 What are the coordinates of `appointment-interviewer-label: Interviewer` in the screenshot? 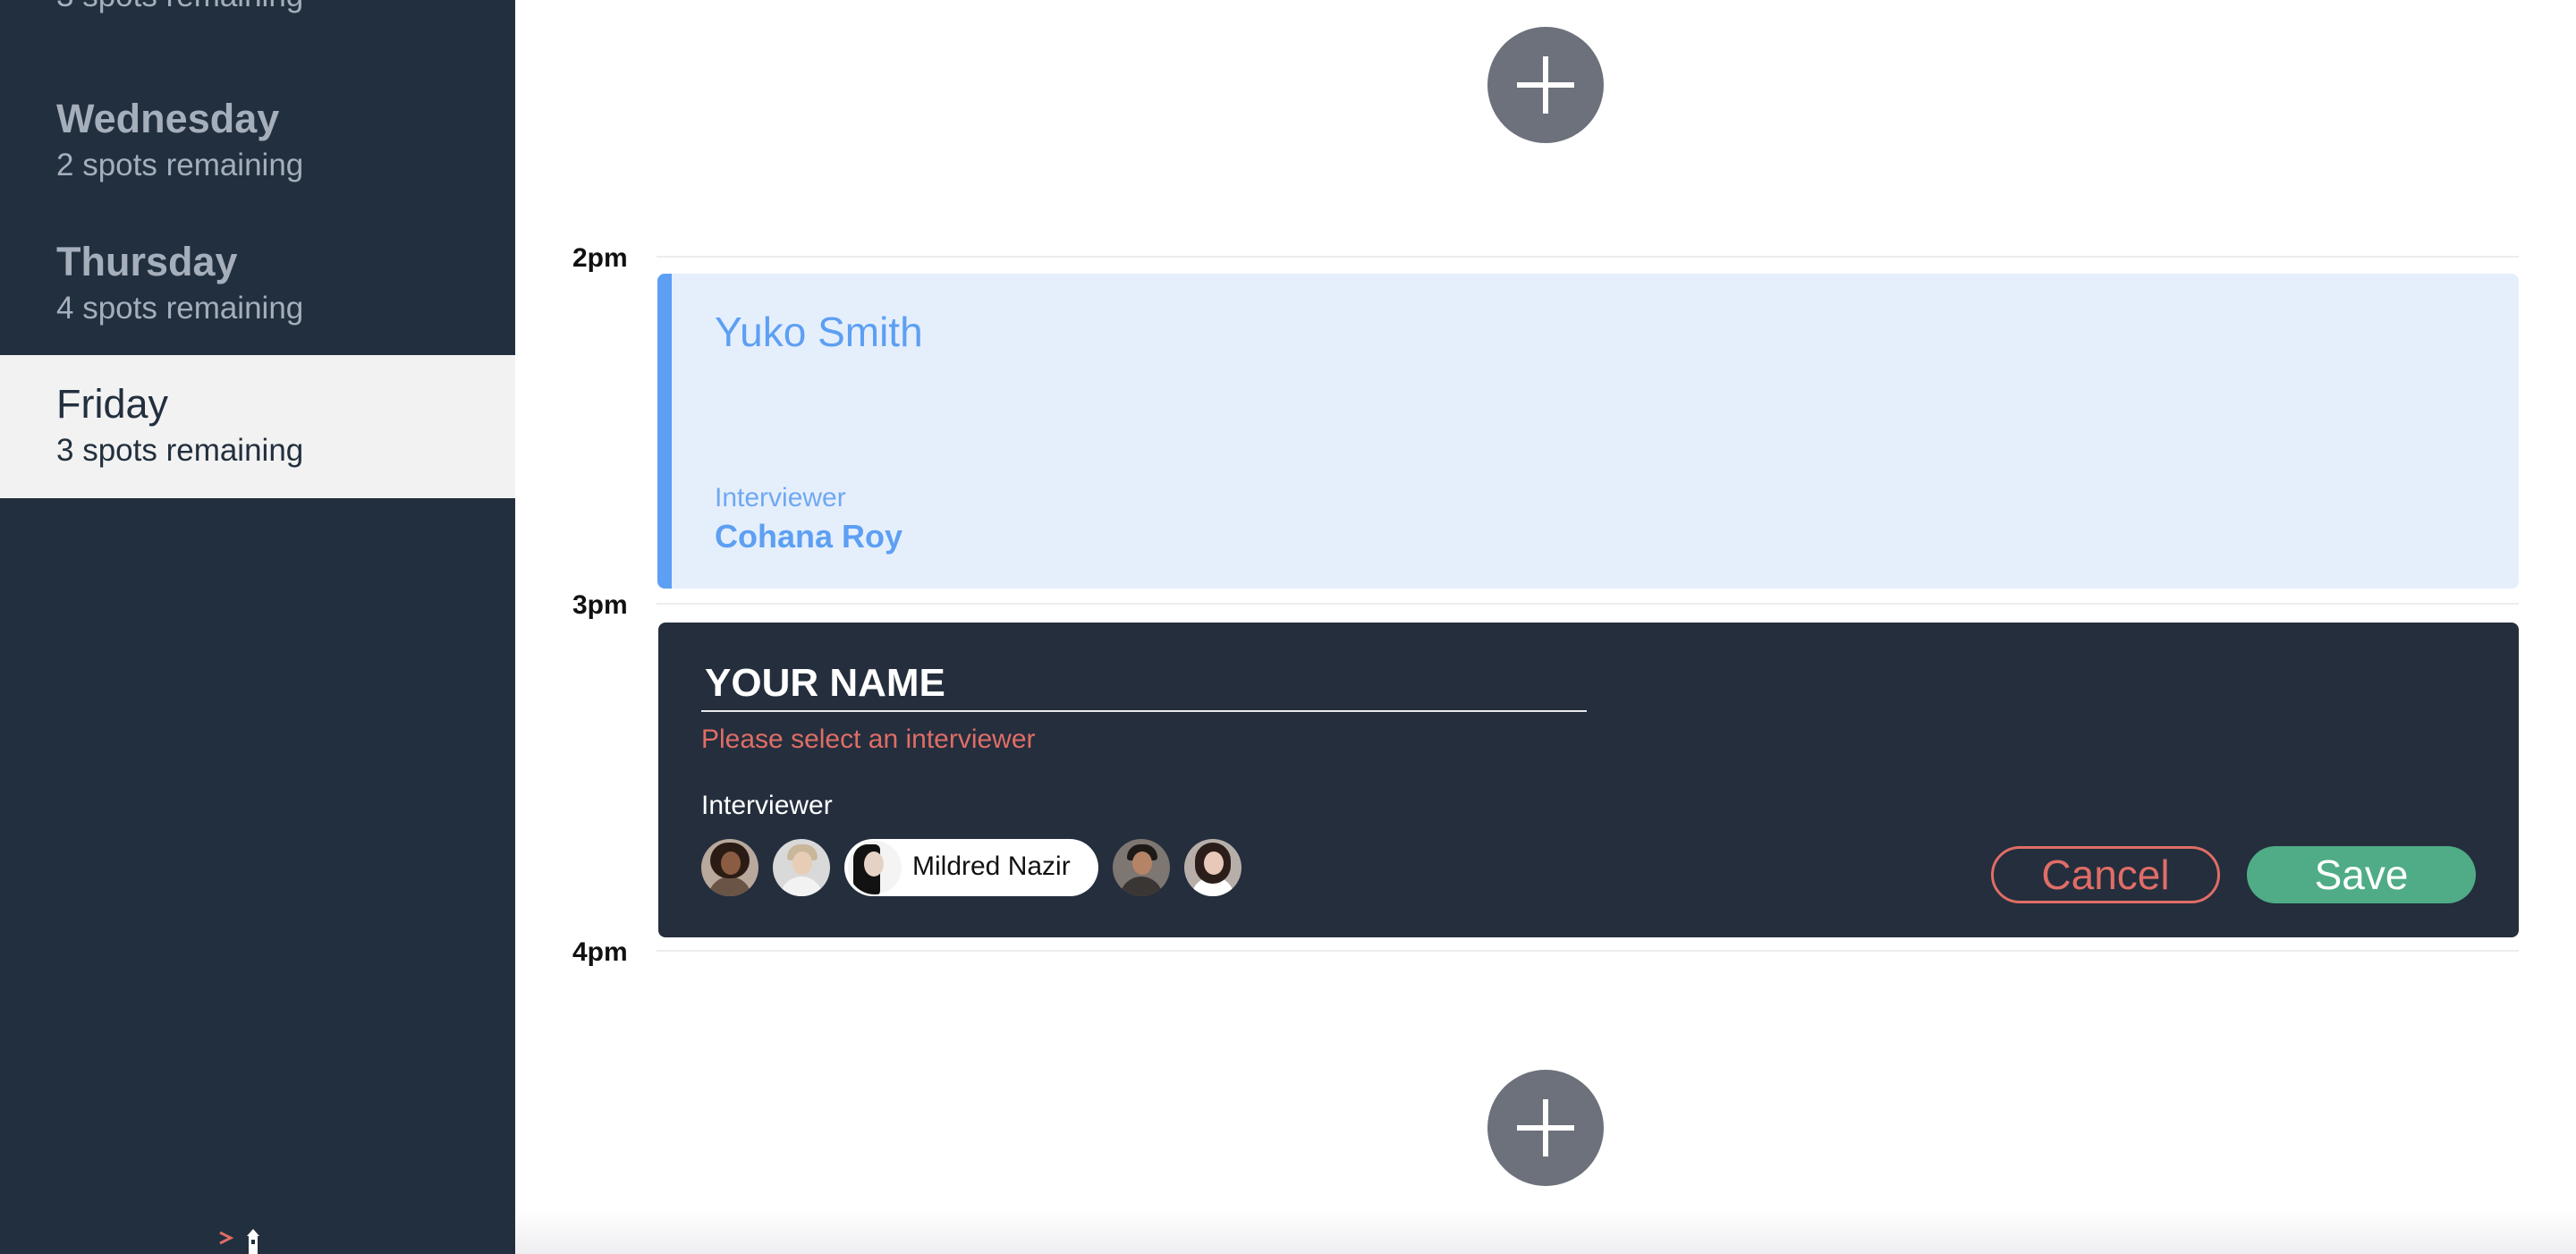 It's located at (780, 498).